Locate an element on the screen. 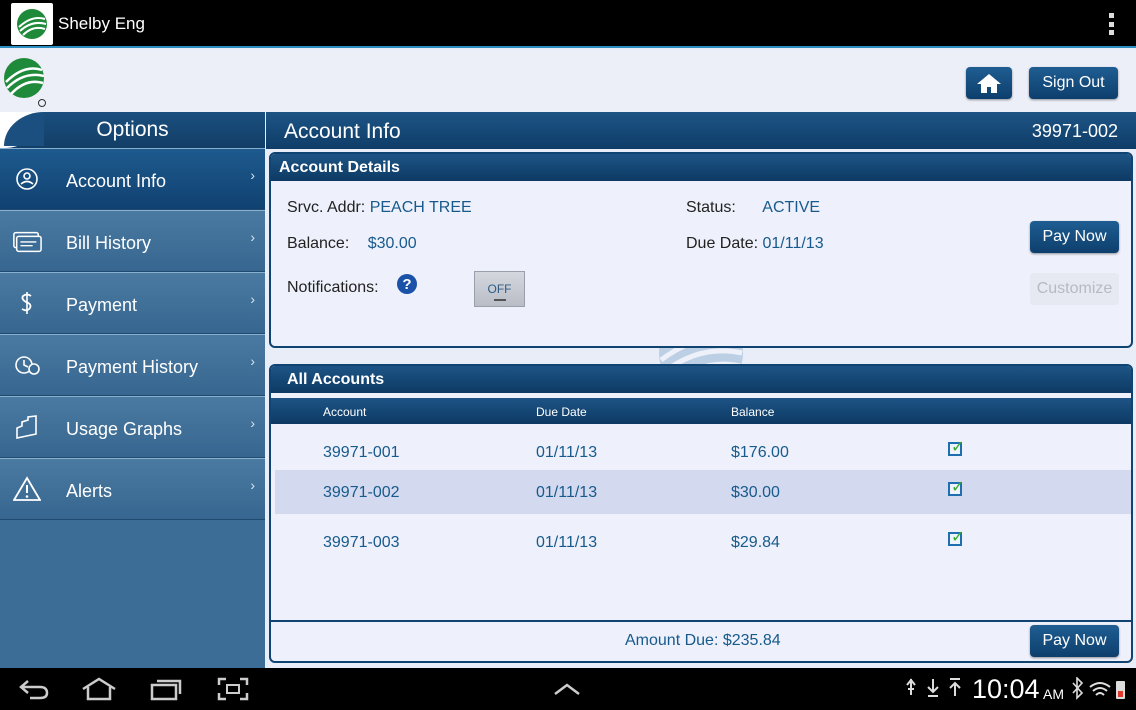  bill-icon is located at coordinates (27, 241).